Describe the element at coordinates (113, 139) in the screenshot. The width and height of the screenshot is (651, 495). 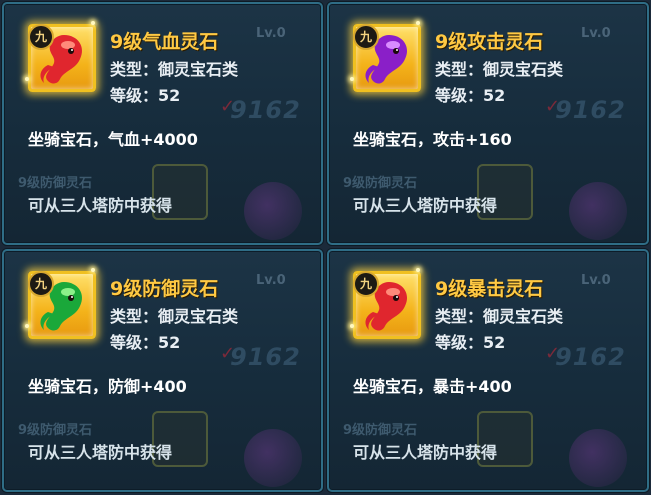
I see `item-description: 坐骑宝石，气血+4000` at that location.